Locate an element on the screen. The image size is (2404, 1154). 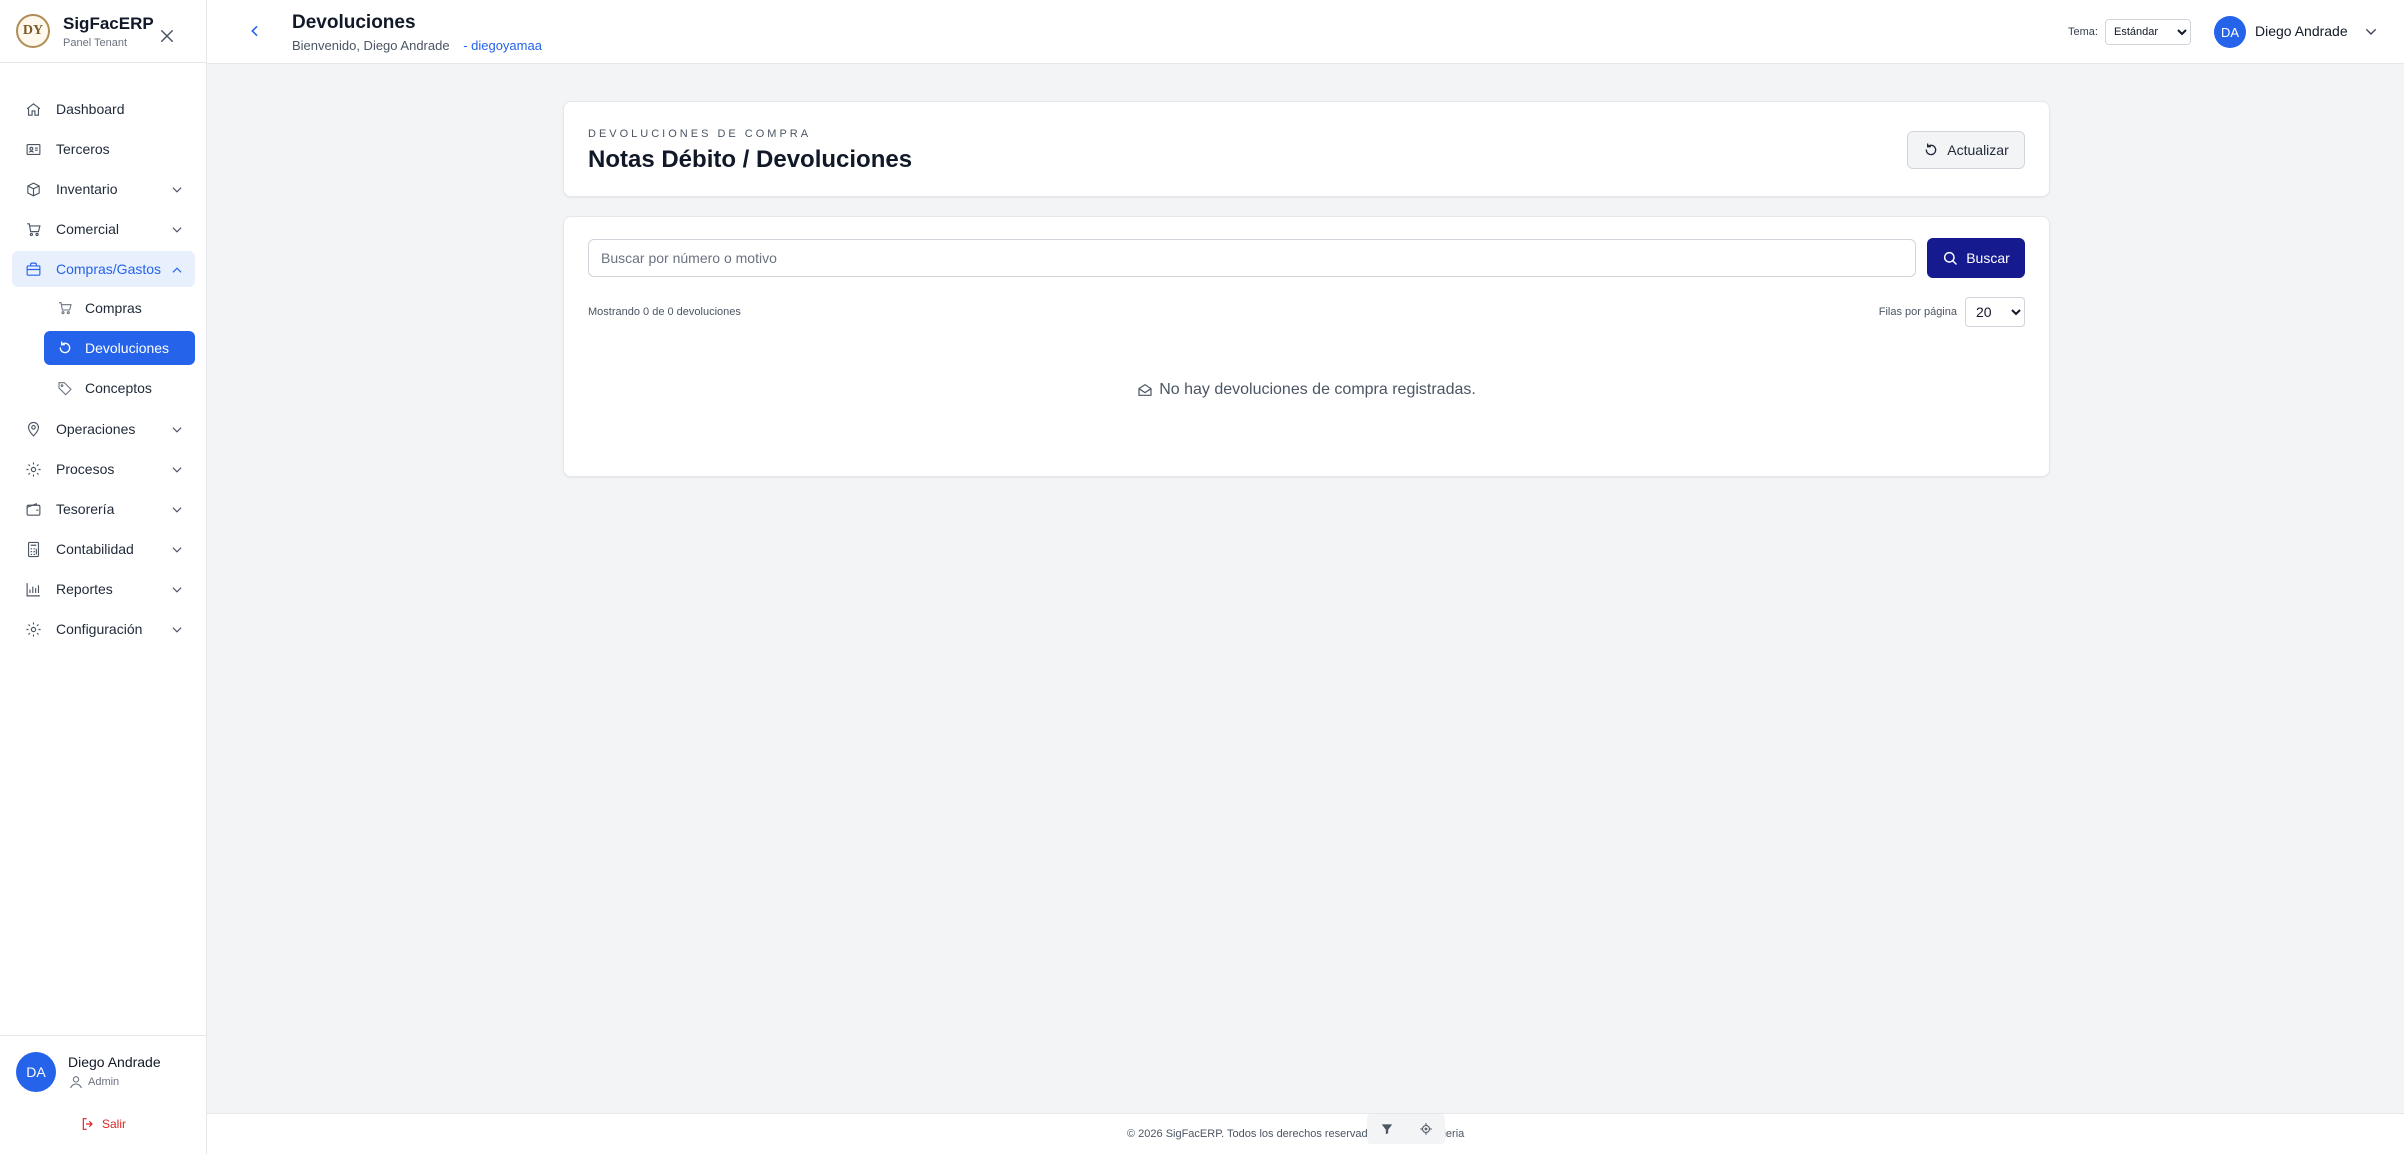
sidebar-item-label: Terceros is located at coordinates (83, 149).